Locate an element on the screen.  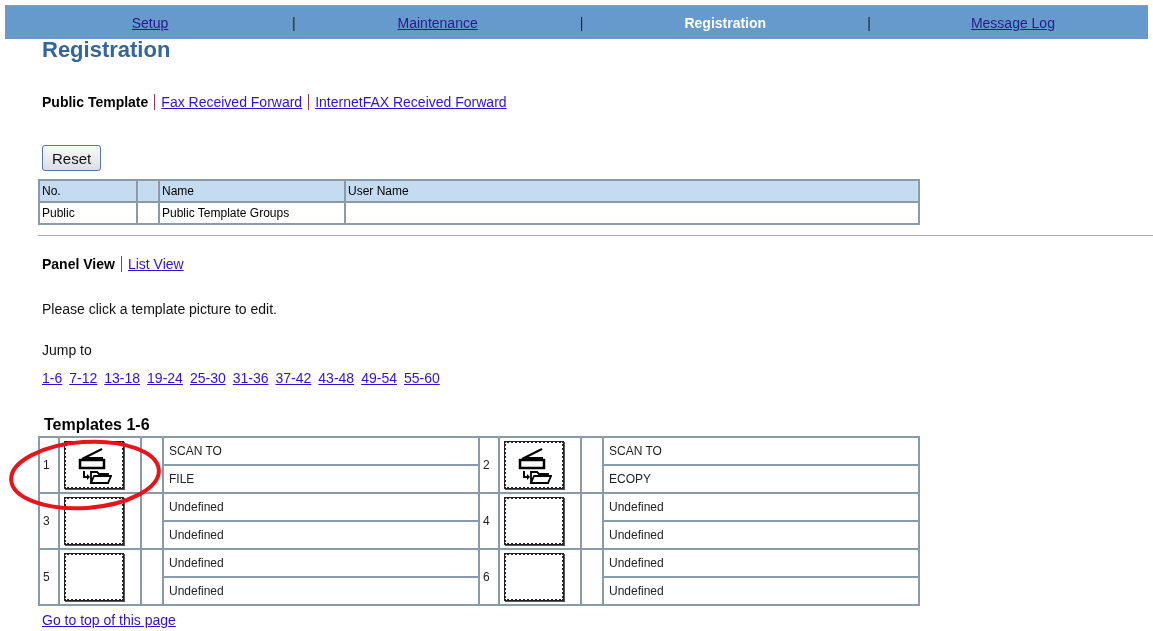
instruction-text: Please click a template picture to edit. is located at coordinates (160, 309).